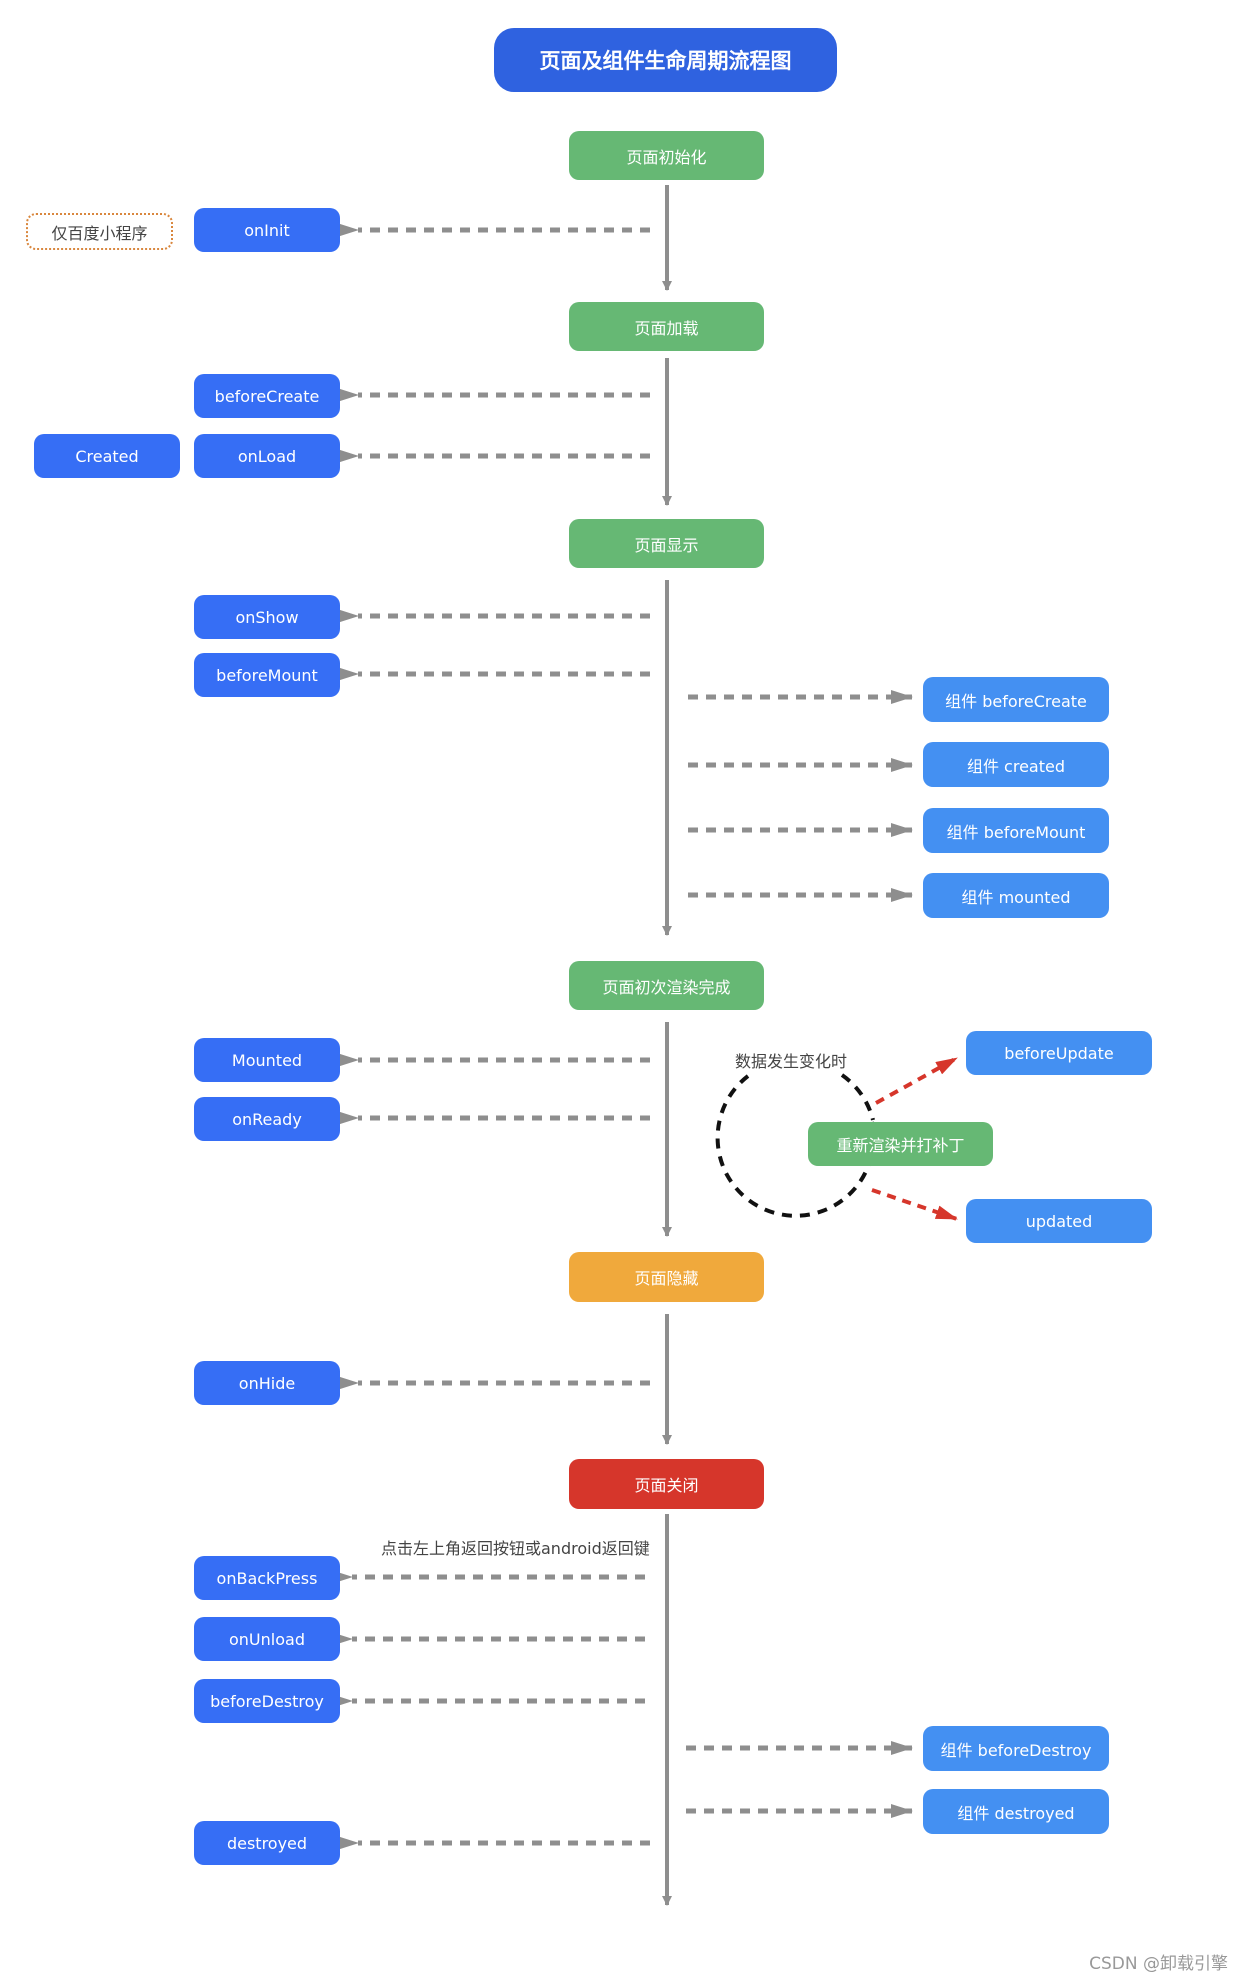 Image resolution: width=1246 pixels, height=1984 pixels. I want to click on comp-hook-beforeCreate: 组件 beforeCreate, so click(1016, 699).